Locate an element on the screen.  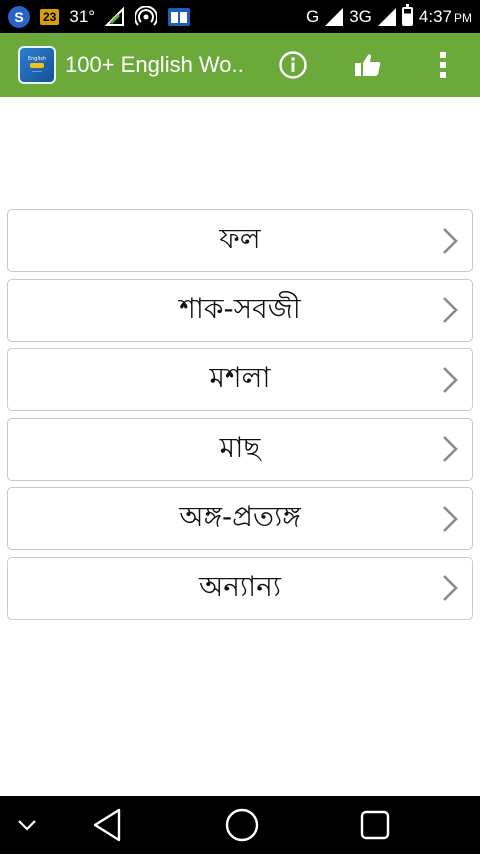
back-triangle-icon is located at coordinates (107, 825).